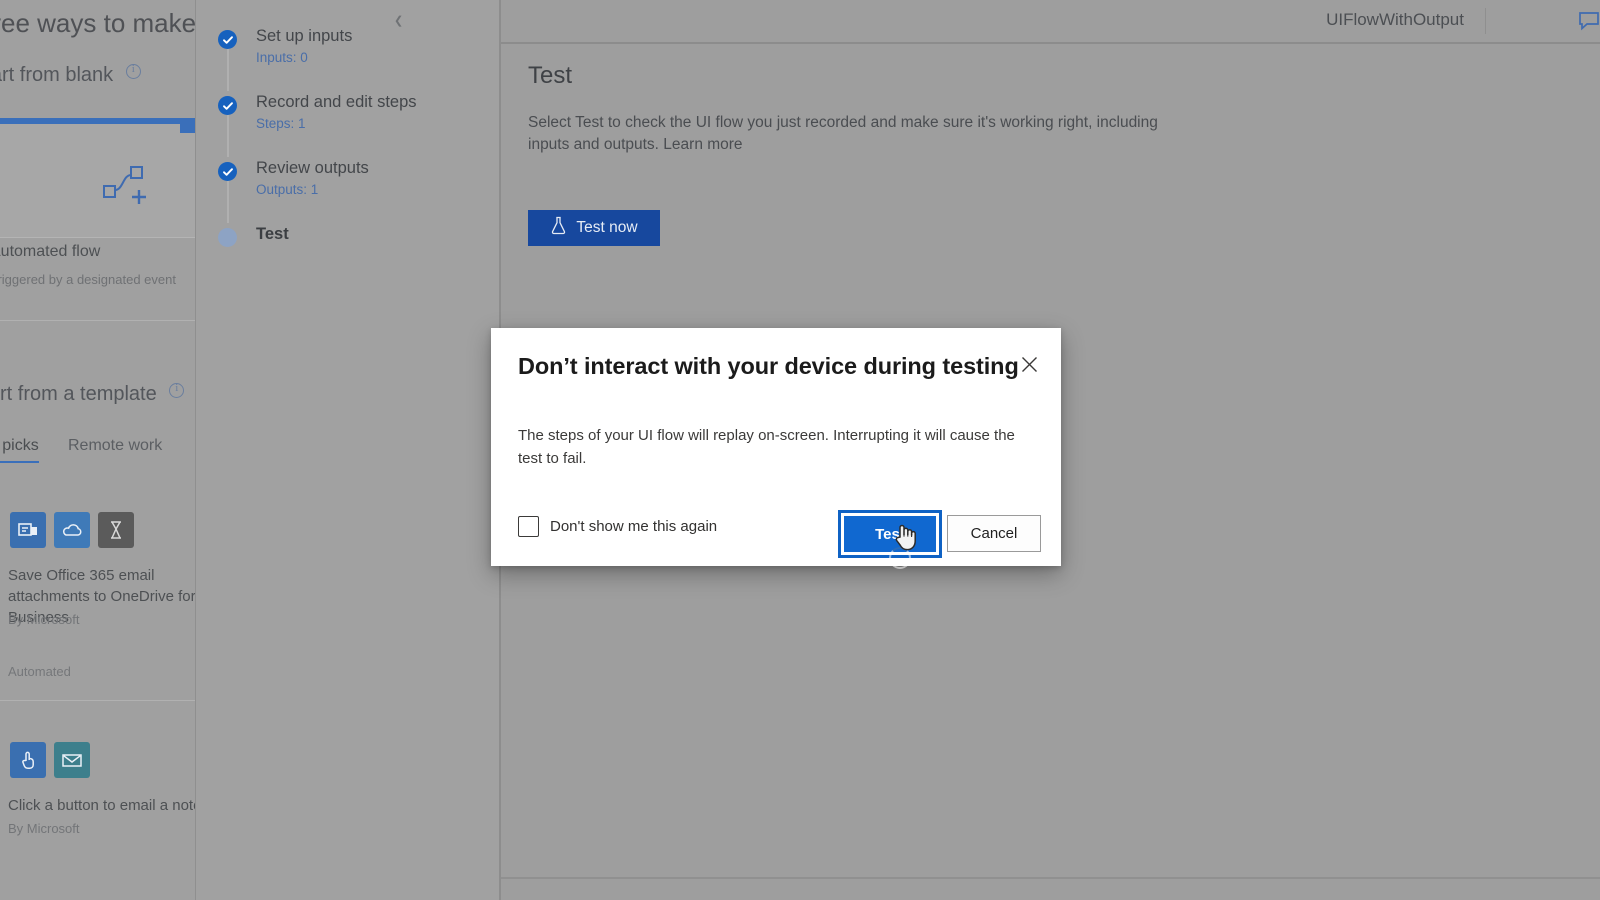 The width and height of the screenshot is (1600, 900). I want to click on step-meta: Steps: 1, so click(281, 123).